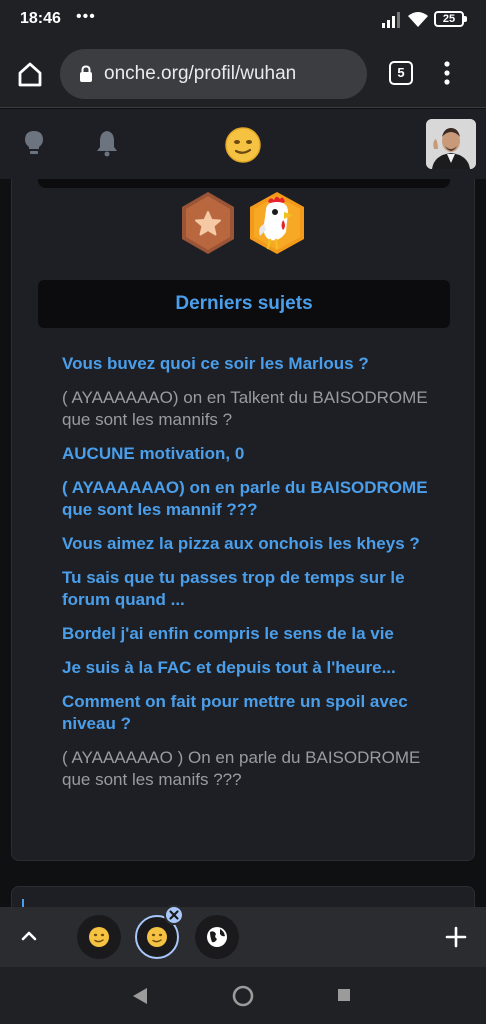 The width and height of the screenshot is (486, 1024). What do you see at coordinates (244, 304) in the screenshot?
I see `section-title: Derniers sujets` at bounding box center [244, 304].